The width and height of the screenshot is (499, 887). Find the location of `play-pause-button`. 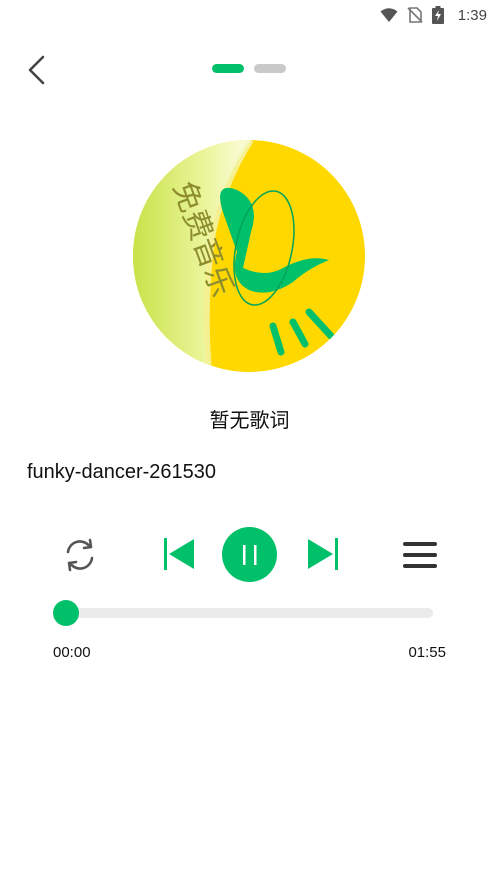

play-pause-button is located at coordinates (249, 554).